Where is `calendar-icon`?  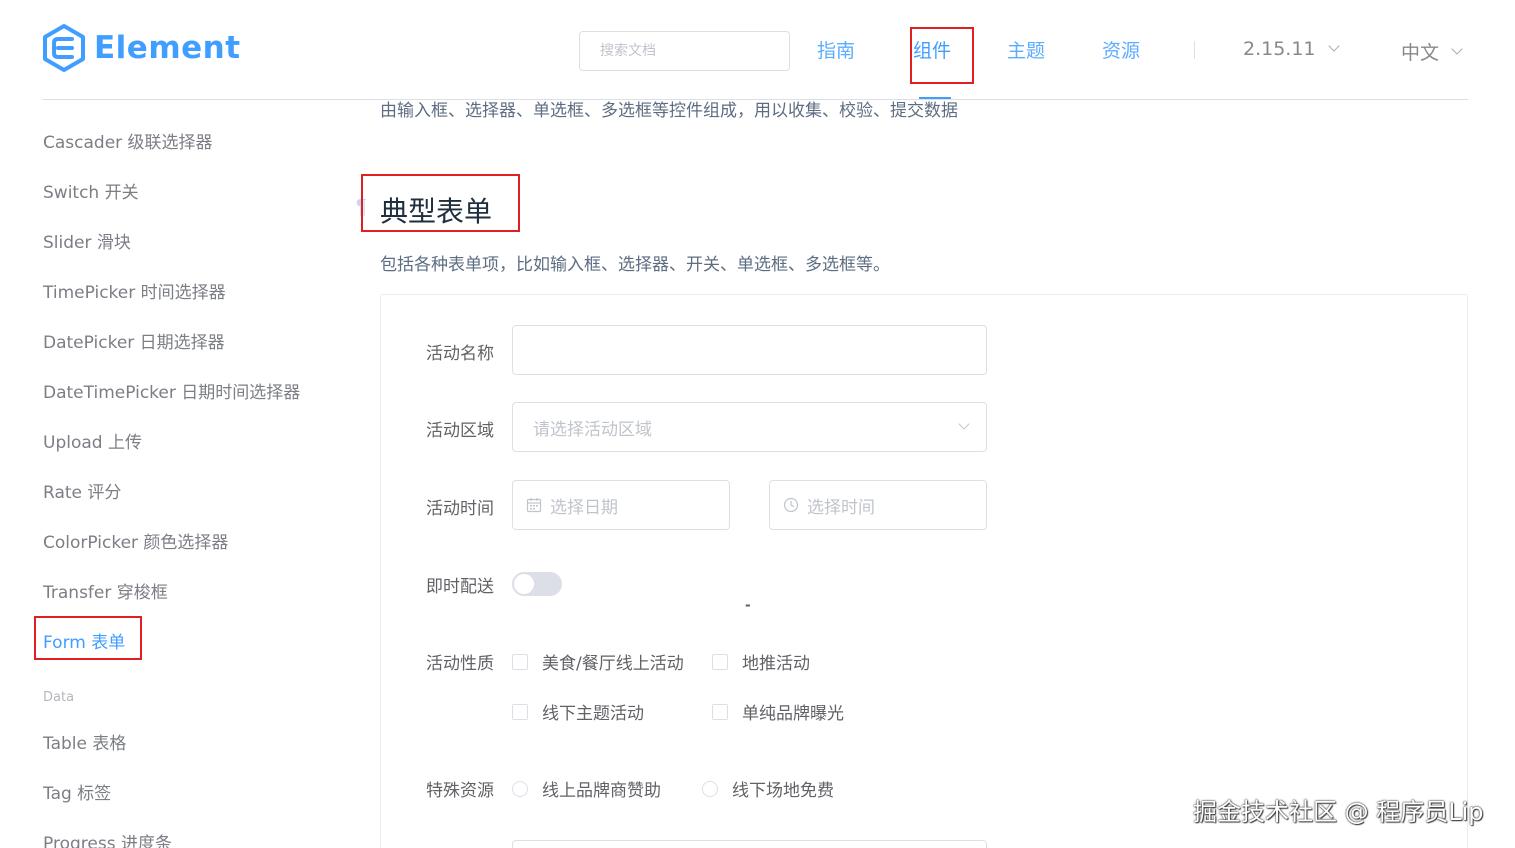 calendar-icon is located at coordinates (534, 505).